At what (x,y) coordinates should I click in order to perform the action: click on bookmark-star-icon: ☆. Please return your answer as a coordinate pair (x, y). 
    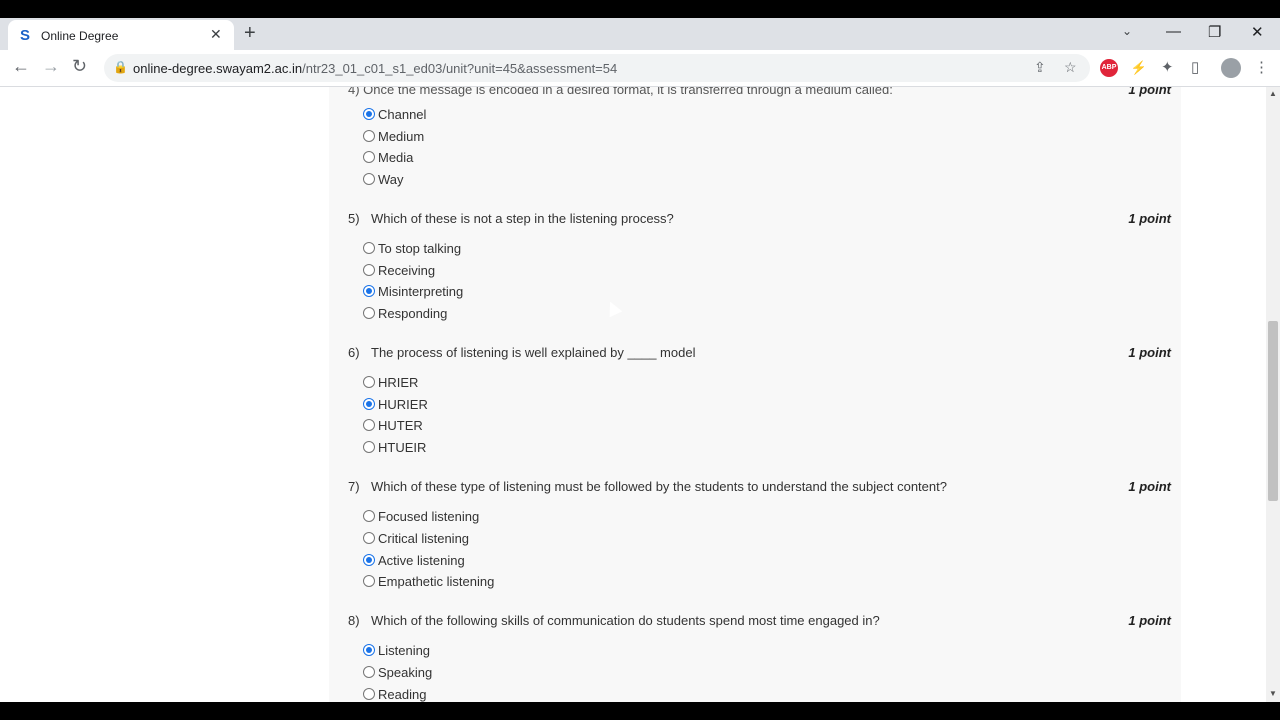
    Looking at the image, I should click on (1070, 67).